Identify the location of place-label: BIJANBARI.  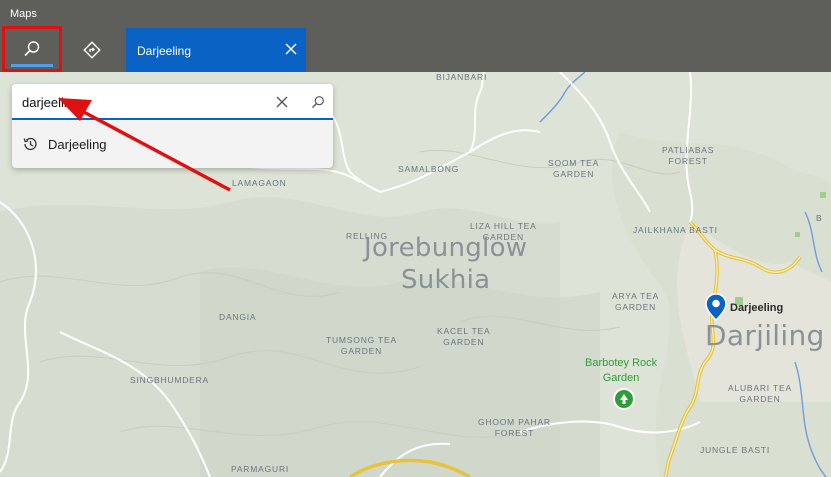
(462, 77).